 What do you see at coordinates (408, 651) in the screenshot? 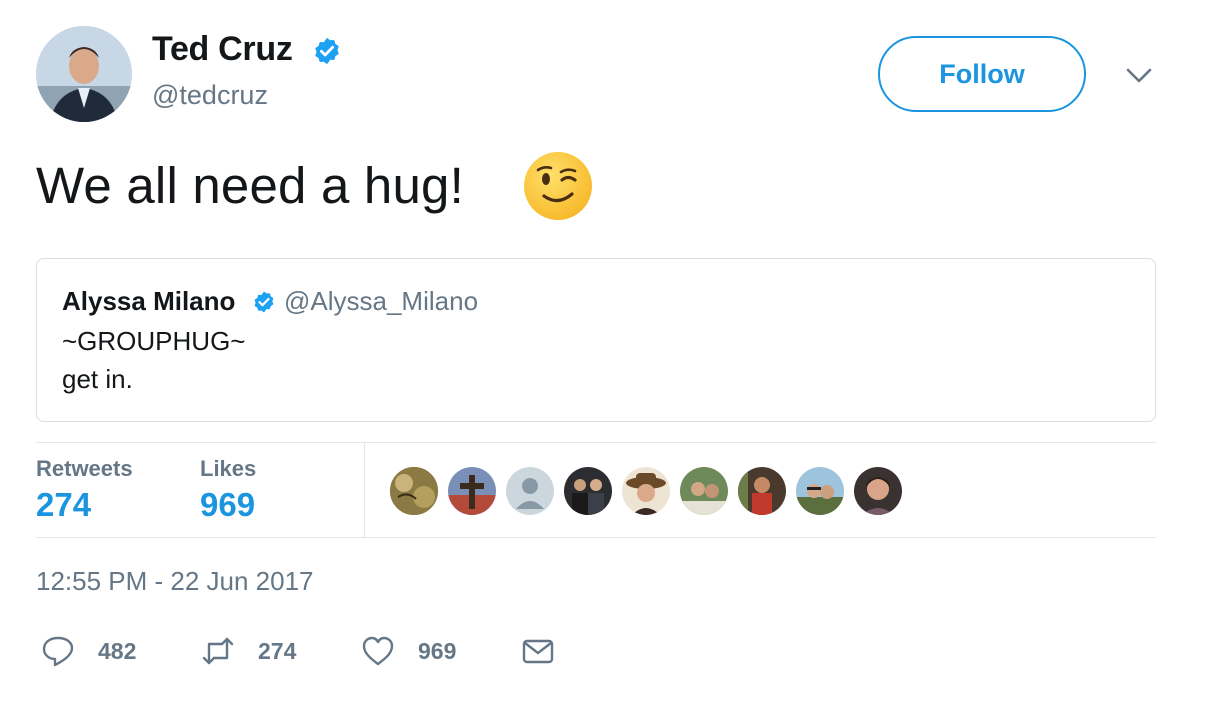
I see `like-button: 969` at bounding box center [408, 651].